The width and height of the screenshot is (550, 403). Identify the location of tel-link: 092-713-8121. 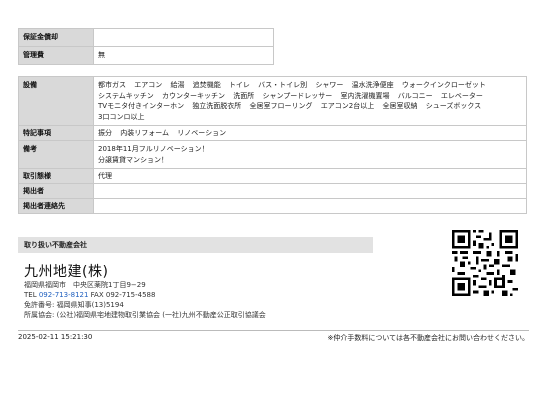
(64, 295).